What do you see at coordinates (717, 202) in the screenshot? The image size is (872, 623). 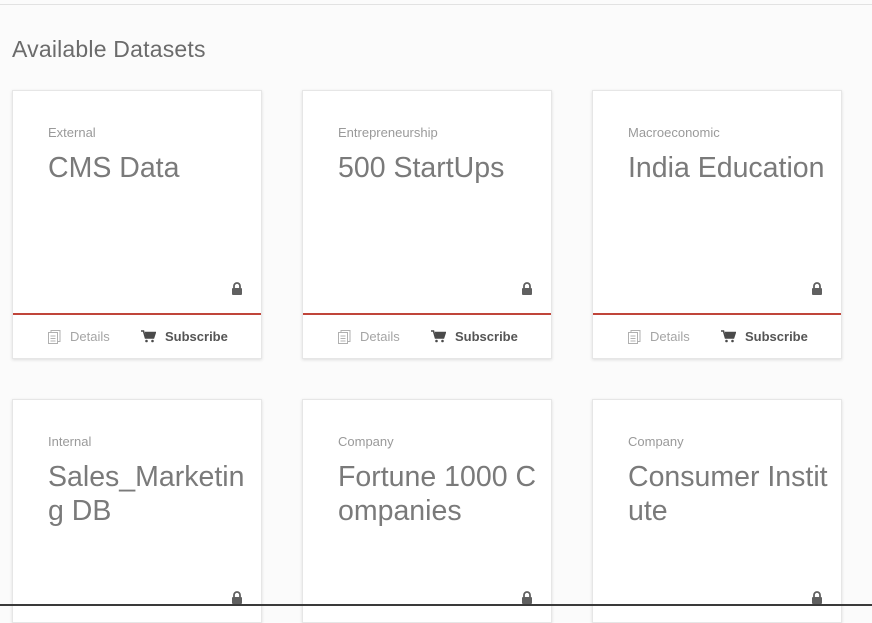 I see `card-body: Macroeconomic India Education` at bounding box center [717, 202].